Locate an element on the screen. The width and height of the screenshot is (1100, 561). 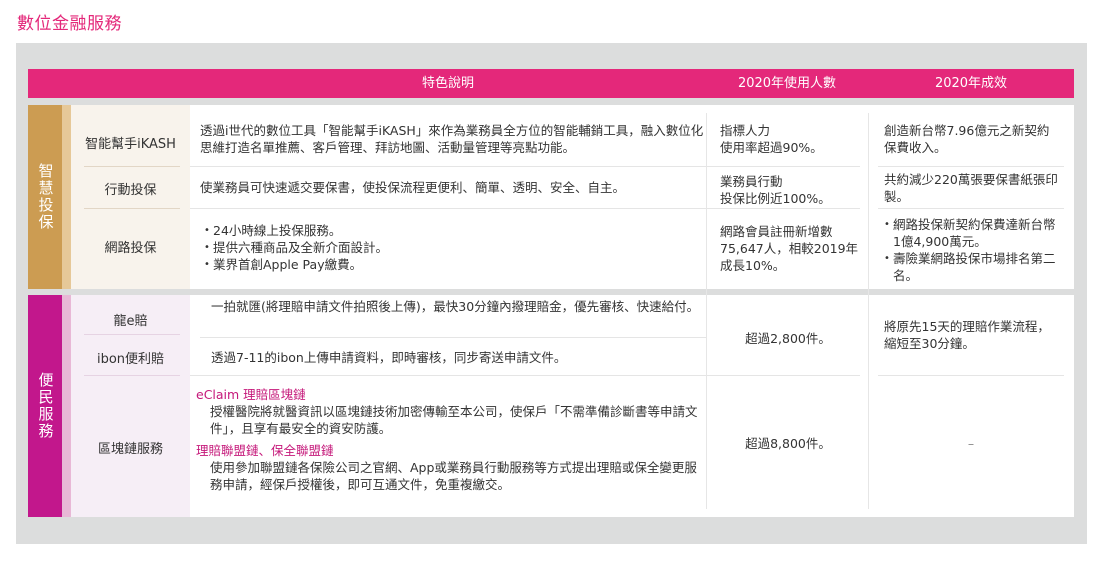
result-blockchain: – is located at coordinates (971, 443).